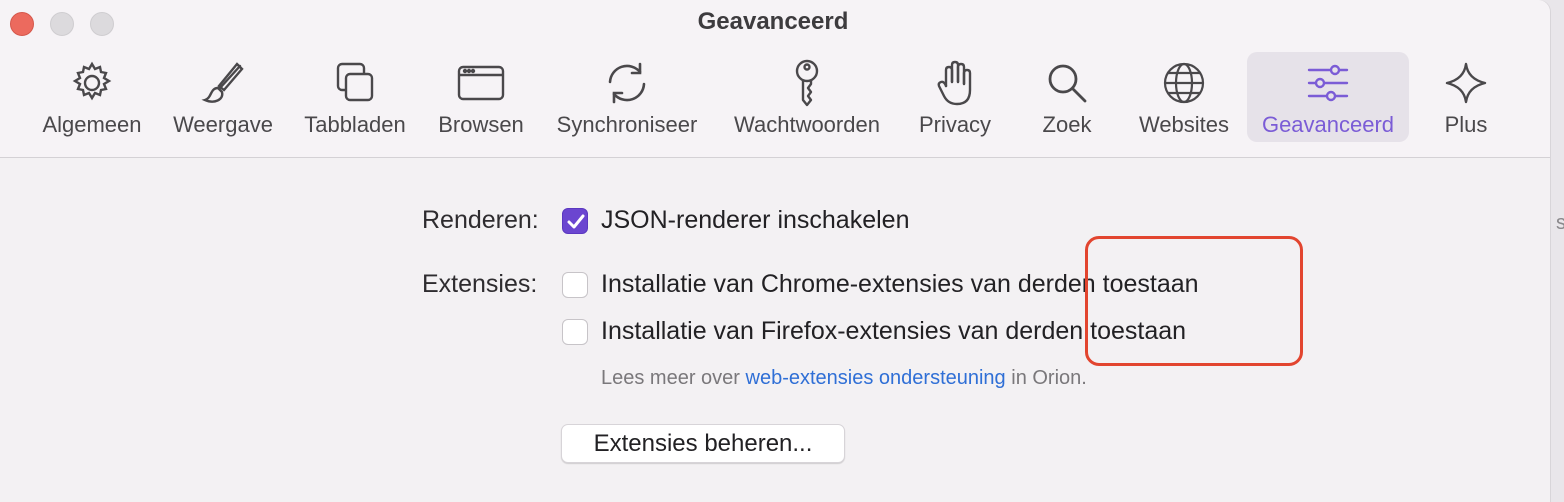  I want to click on sparkle-icon, so click(1466, 83).